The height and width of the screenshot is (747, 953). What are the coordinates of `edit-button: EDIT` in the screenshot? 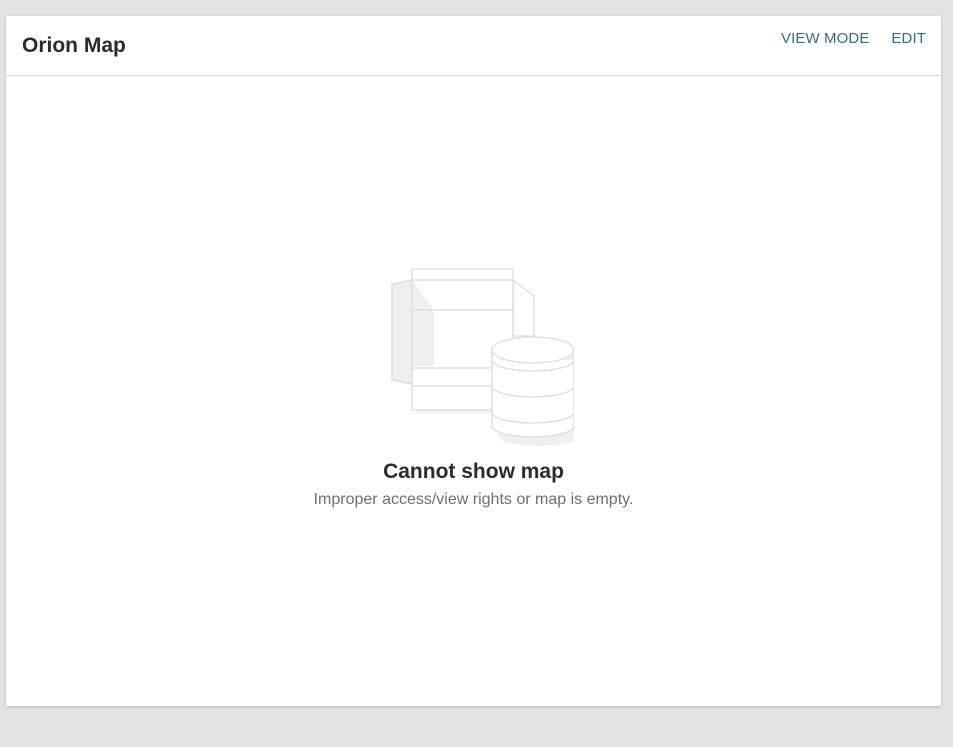 It's located at (908, 39).